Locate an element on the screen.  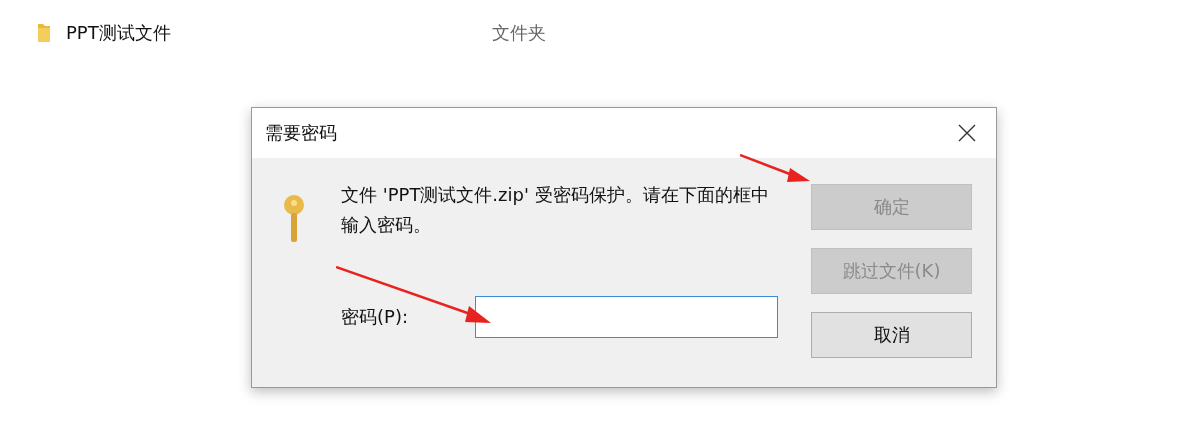
message-text: 文件 'PPT测试文件.zip' 受密码保护。请在下面的框中输入密码。 is located at coordinates (555, 210).